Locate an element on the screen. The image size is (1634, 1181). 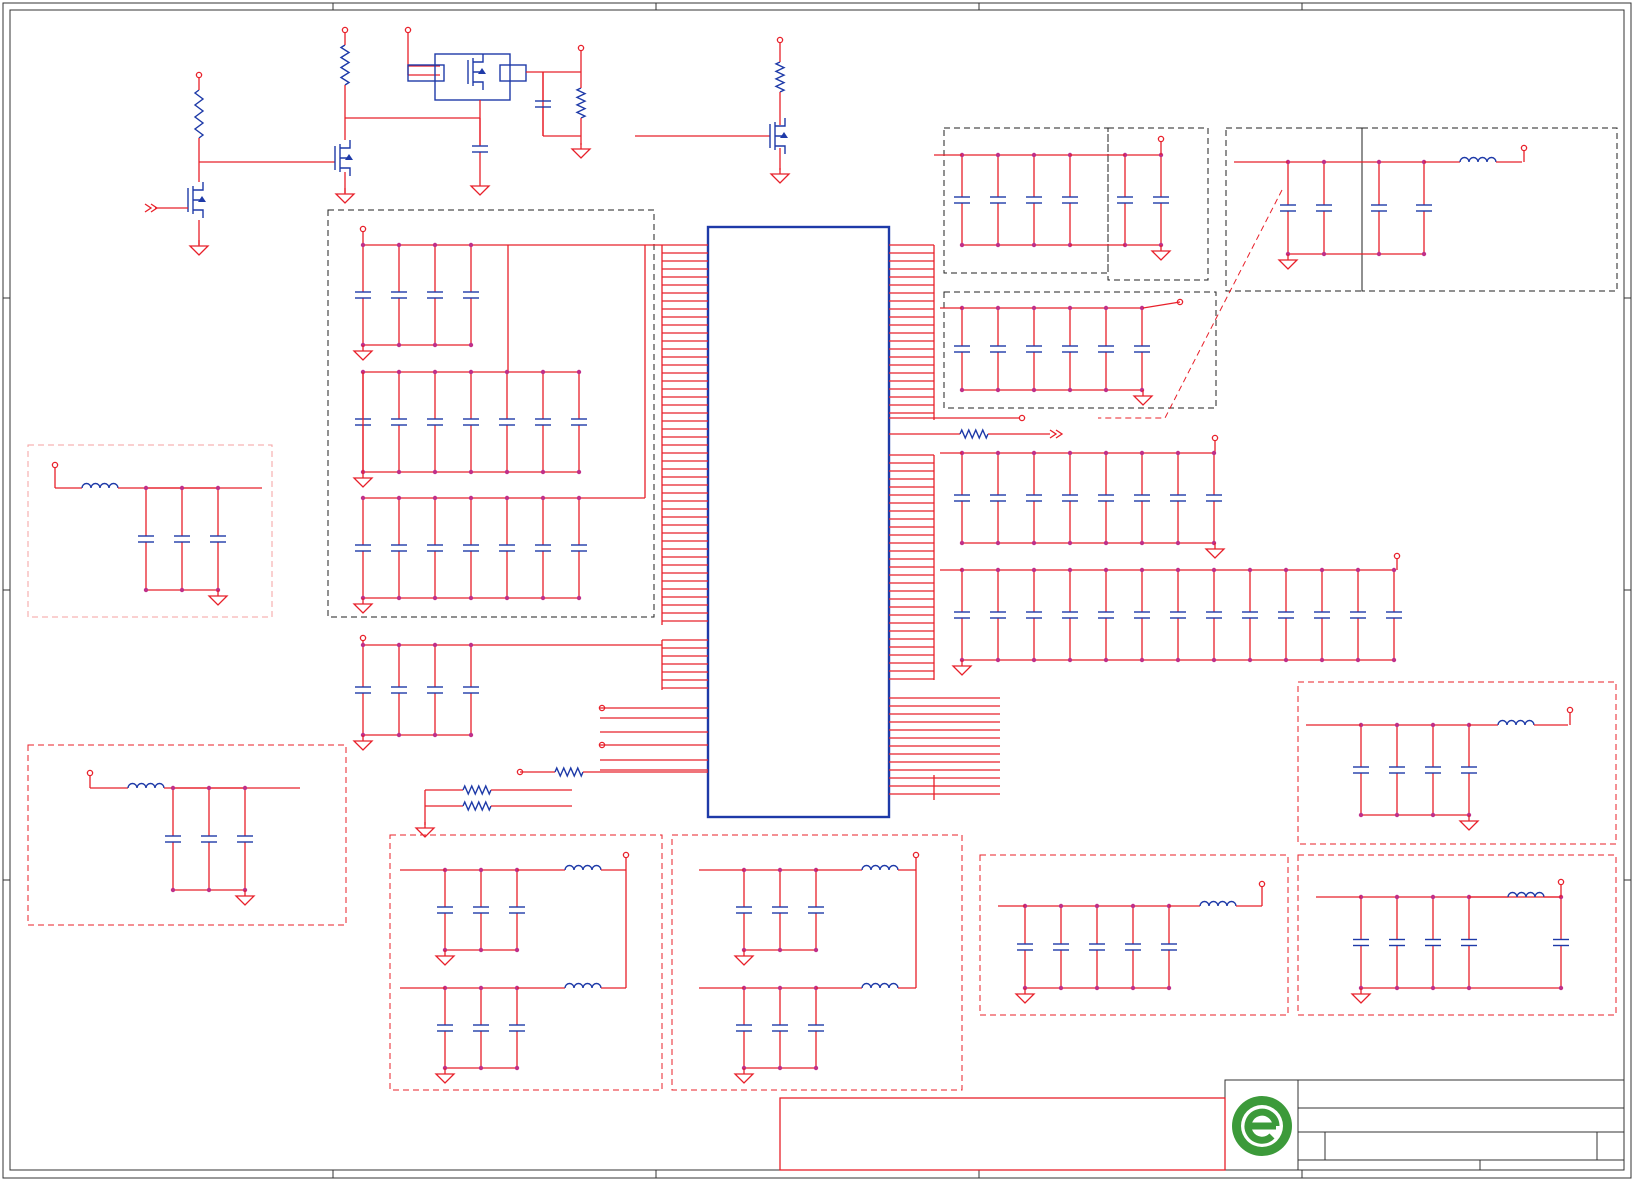
filter-block-right-lower is located at coordinates (1457, 935).